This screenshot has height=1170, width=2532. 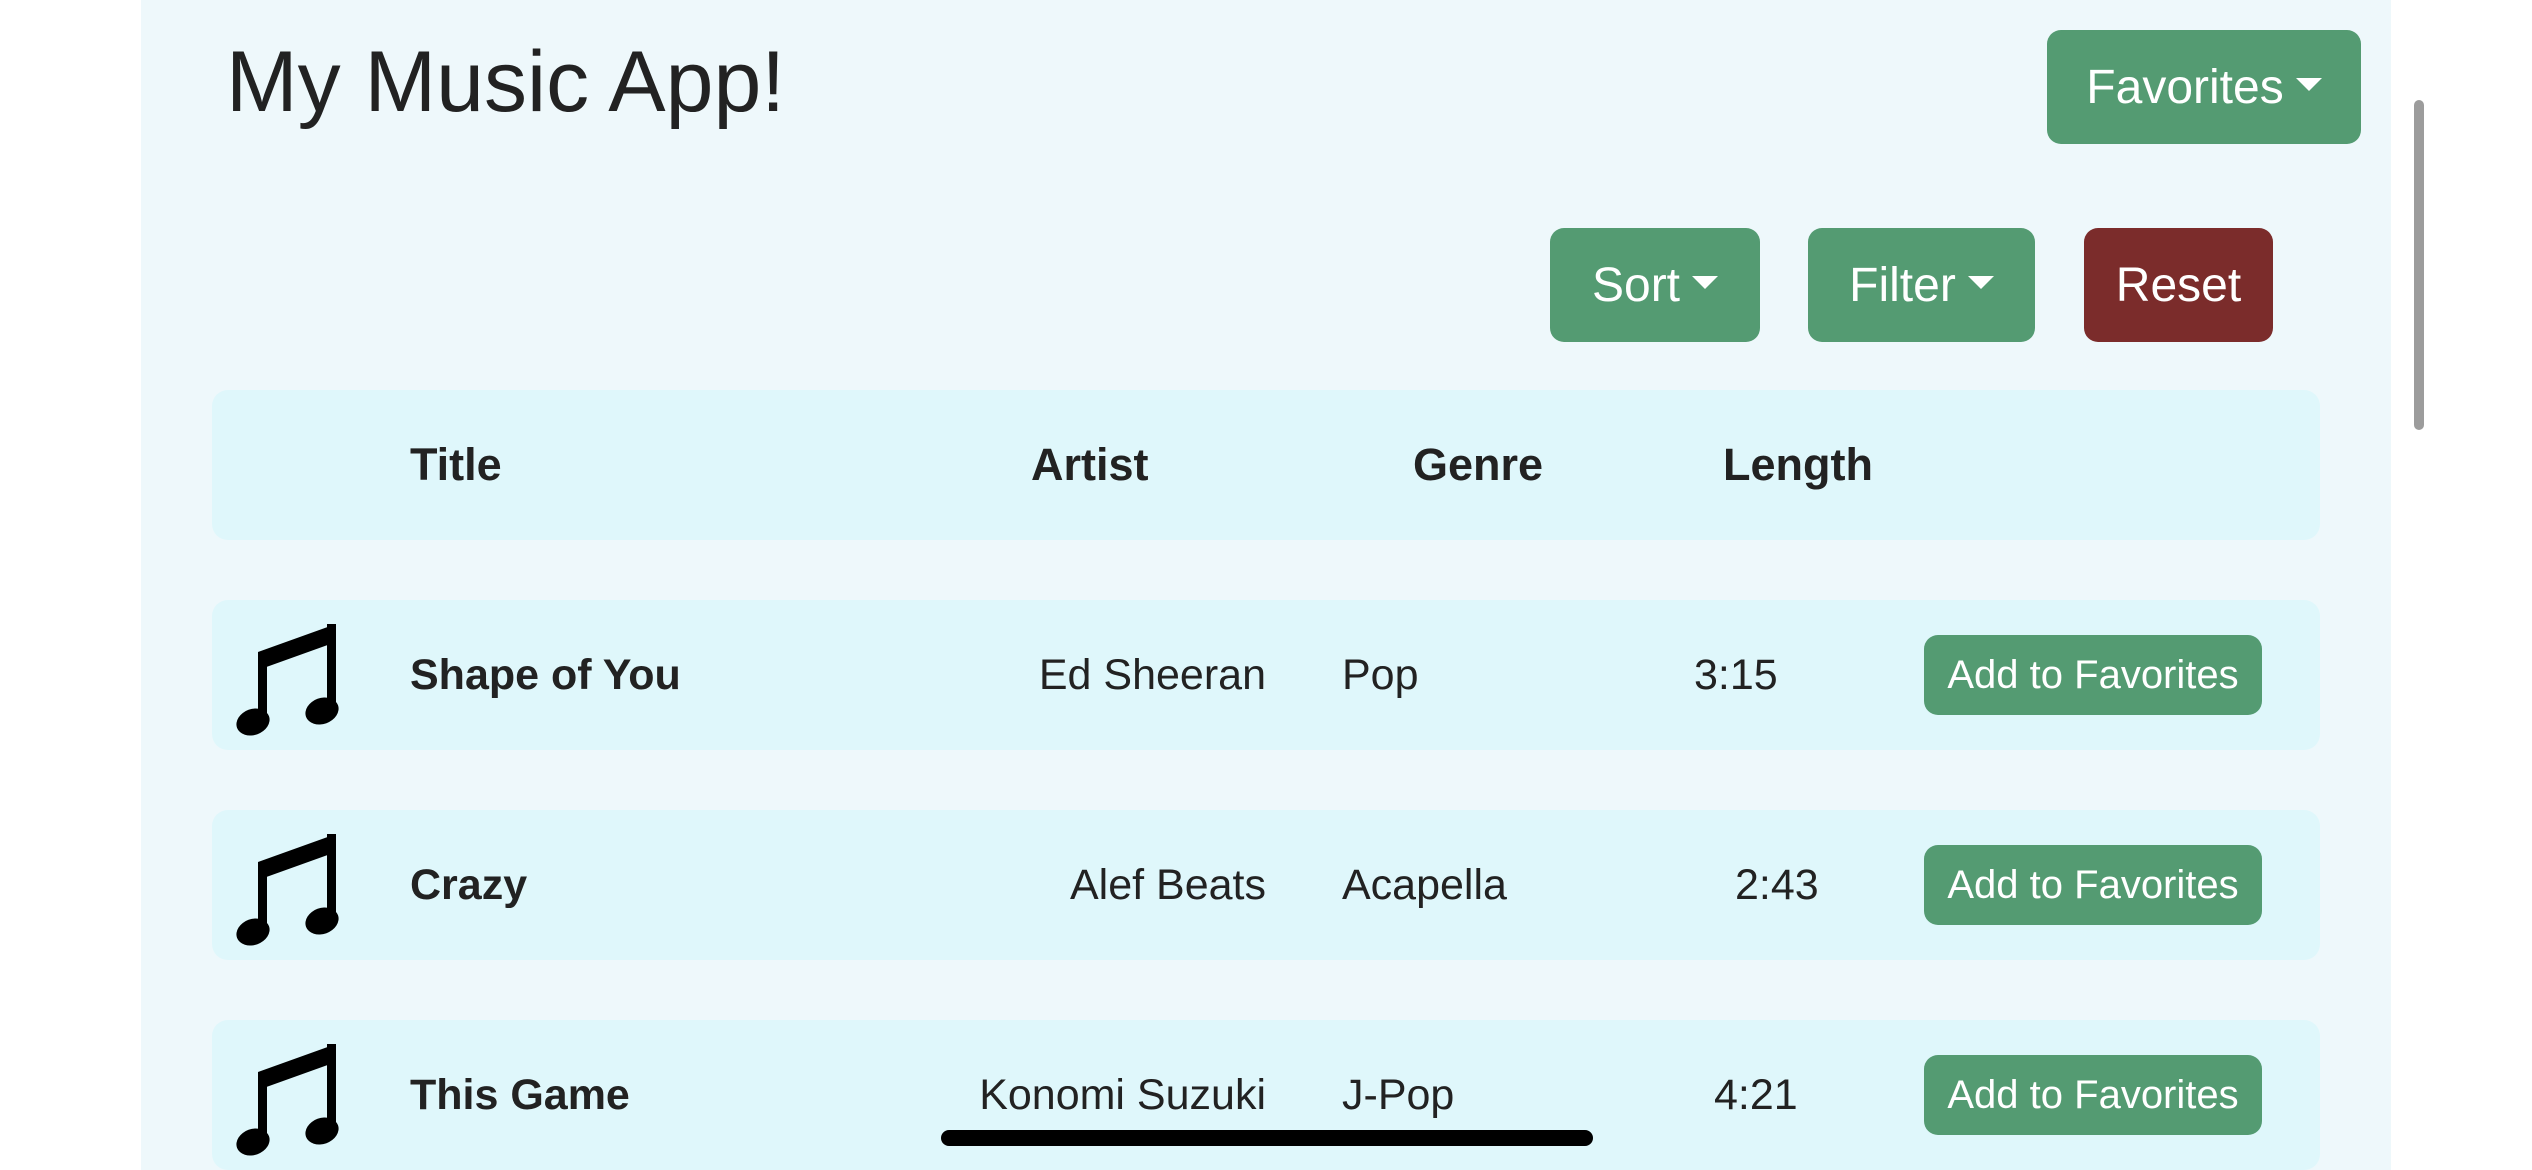 I want to click on song-artist: Ed Sheeran, so click(x=1152, y=675).